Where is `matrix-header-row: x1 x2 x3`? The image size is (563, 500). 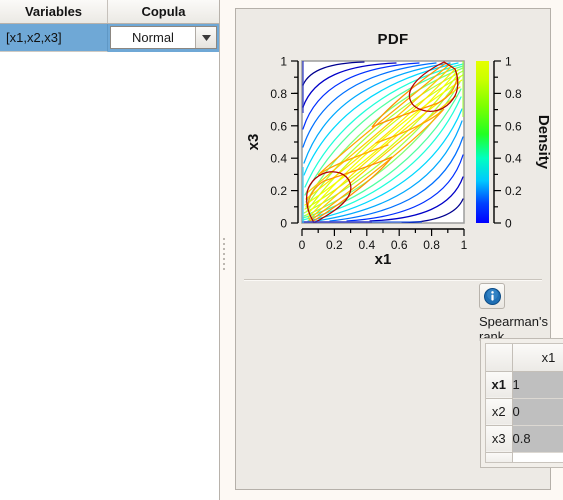 matrix-header-row: x1 x2 x3 is located at coordinates (524, 358).